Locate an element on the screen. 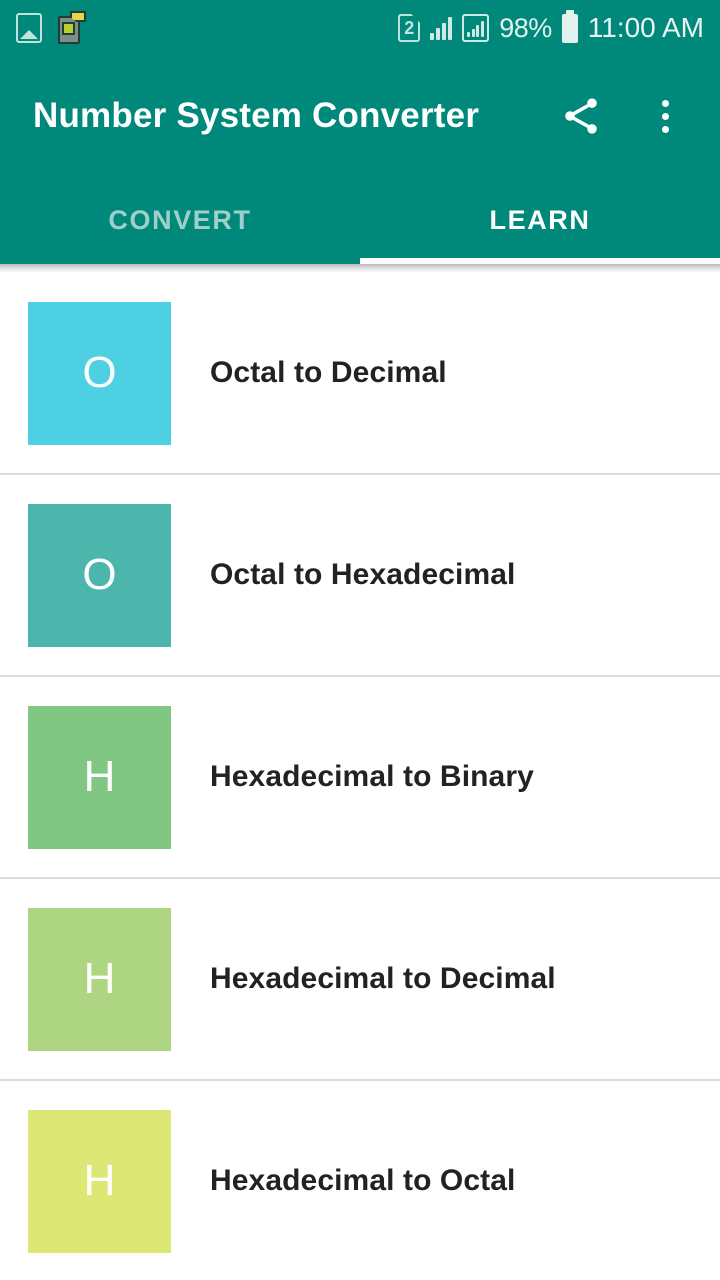  list-item-label: Hexadecimal to Binary is located at coordinates (372, 776).